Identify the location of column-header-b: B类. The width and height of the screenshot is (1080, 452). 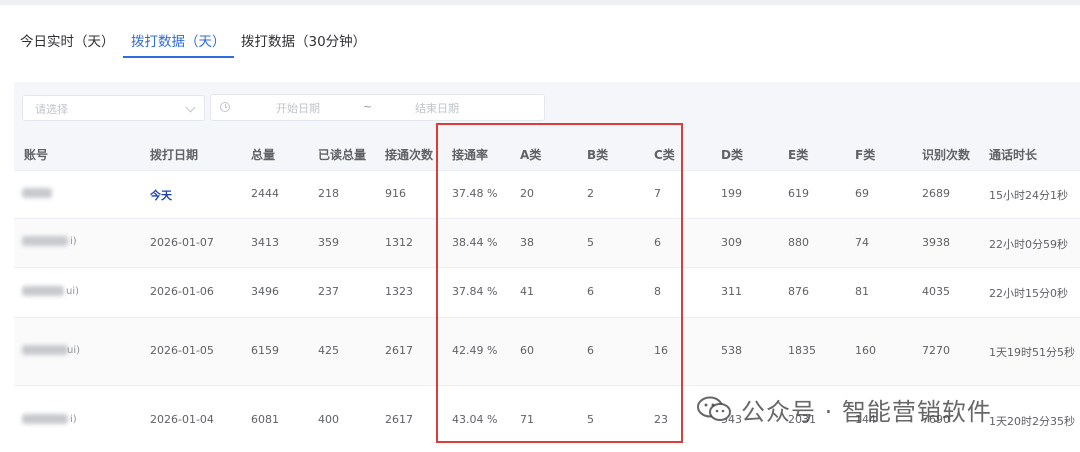
(597, 154).